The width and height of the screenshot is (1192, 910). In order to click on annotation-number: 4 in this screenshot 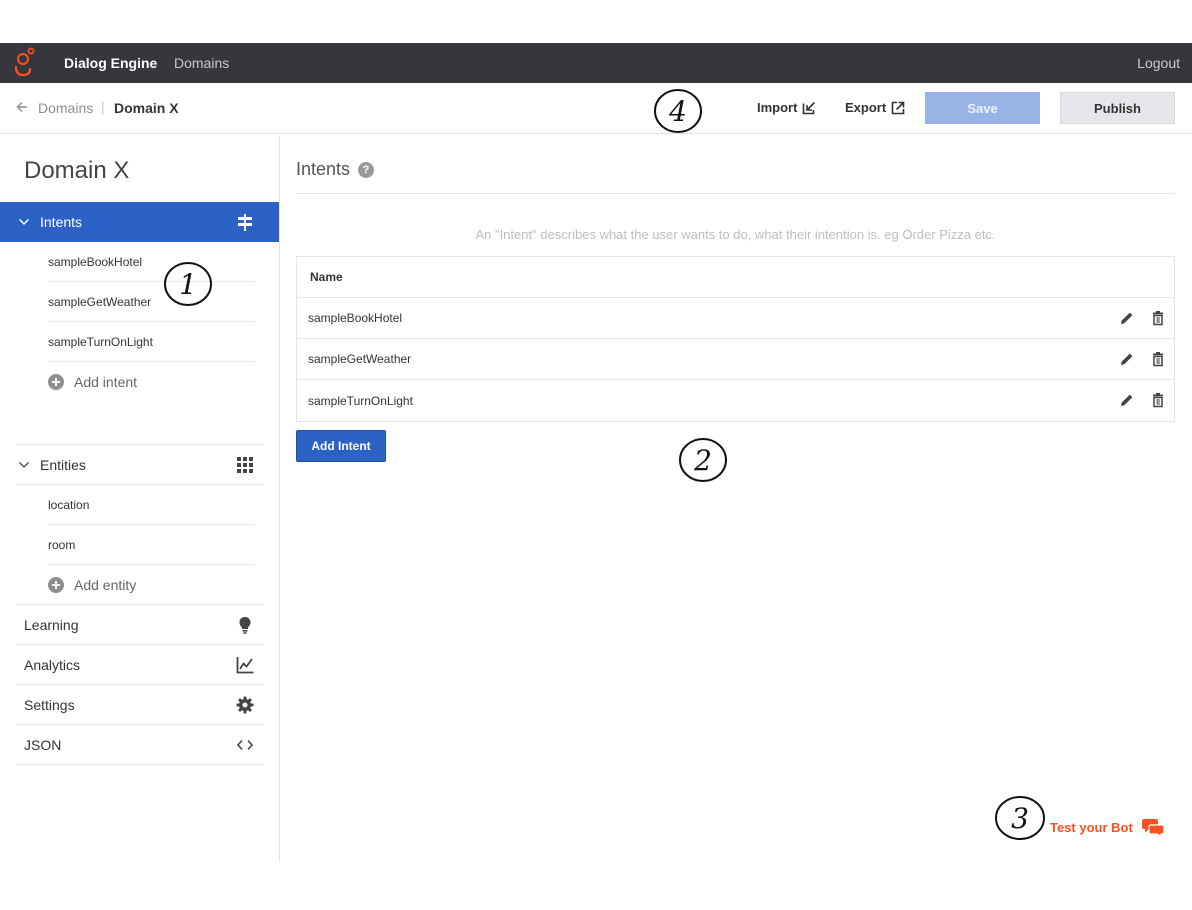, I will do `click(677, 111)`.